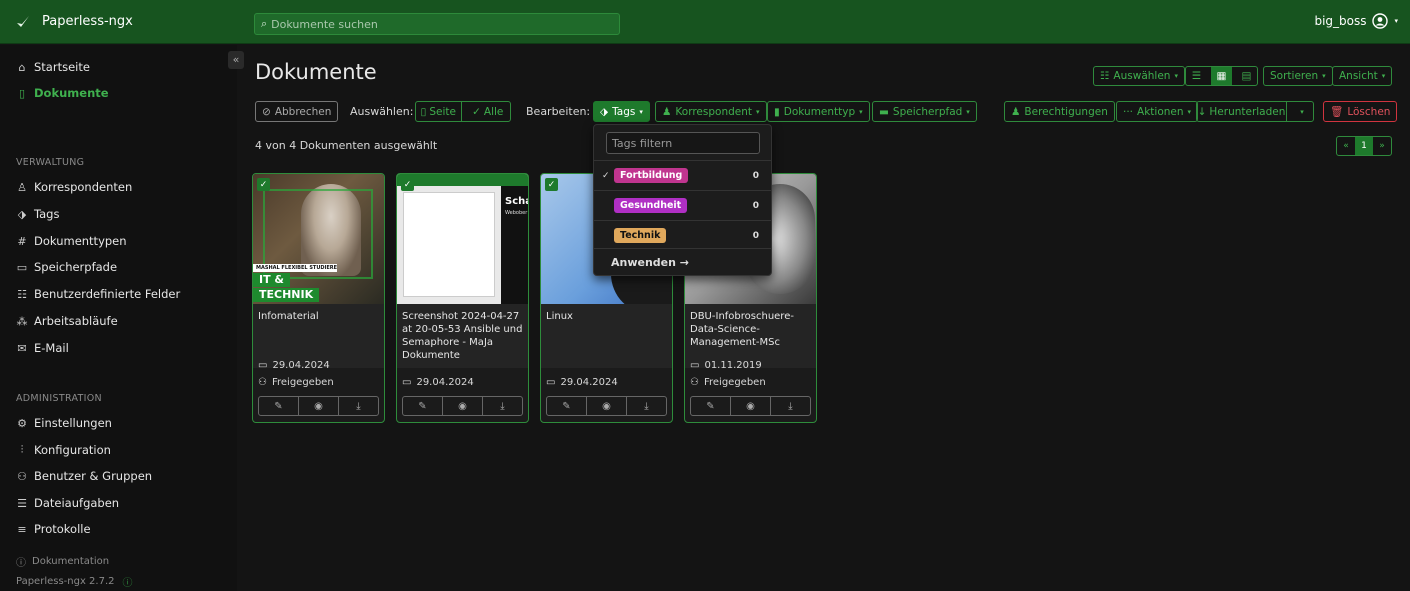 The height and width of the screenshot is (591, 1410). I want to click on search-box: ⌕, so click(437, 24).